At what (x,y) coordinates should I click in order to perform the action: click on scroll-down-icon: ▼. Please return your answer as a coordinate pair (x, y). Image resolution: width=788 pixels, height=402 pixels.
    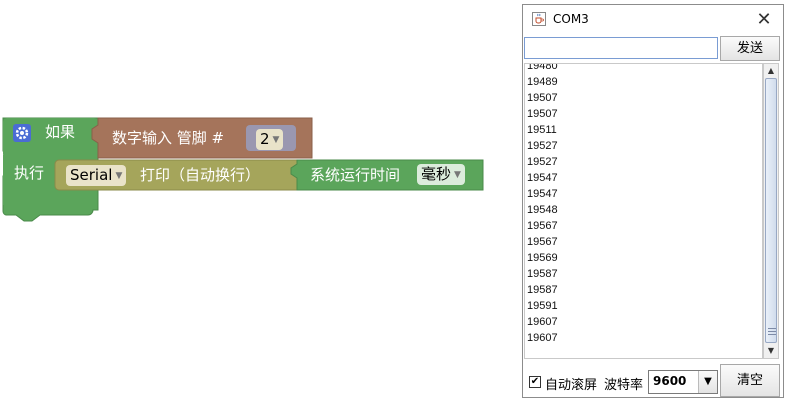
    Looking at the image, I should click on (771, 351).